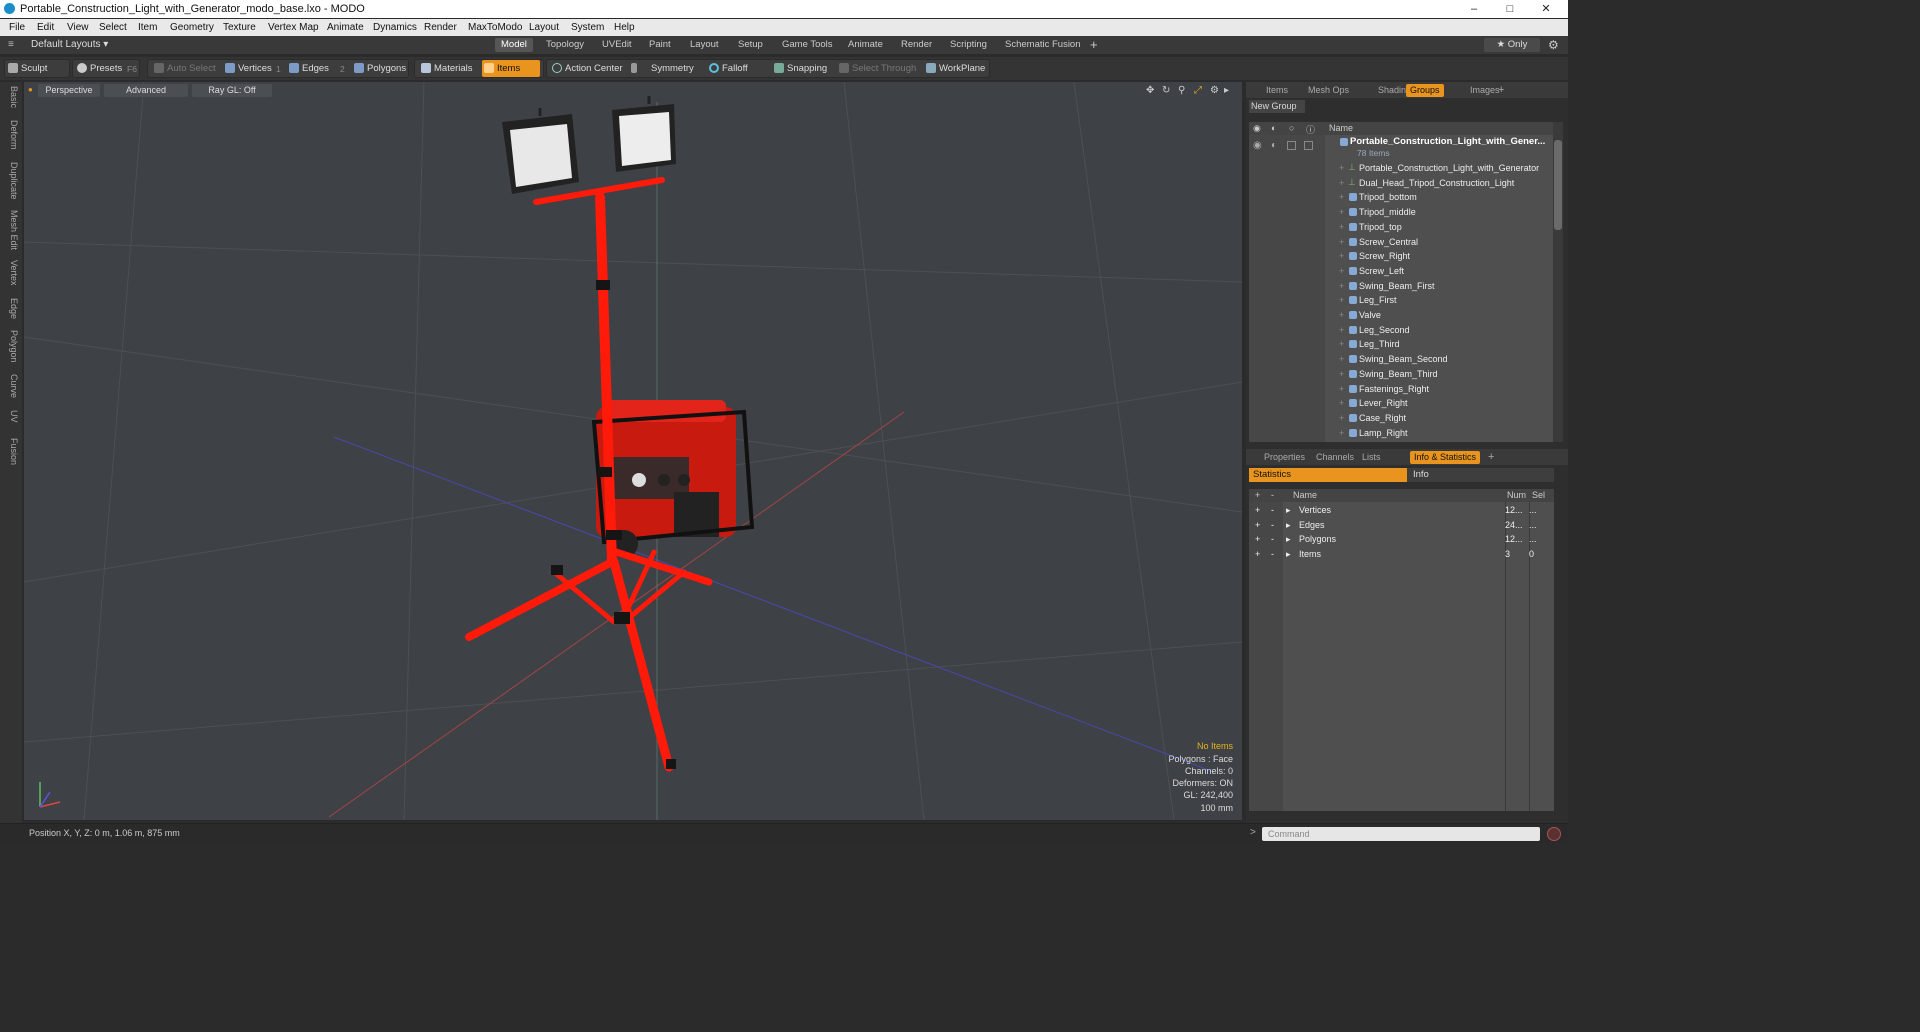 This screenshot has width=1920, height=1032. What do you see at coordinates (511, 68) in the screenshot?
I see `items-button: Items` at bounding box center [511, 68].